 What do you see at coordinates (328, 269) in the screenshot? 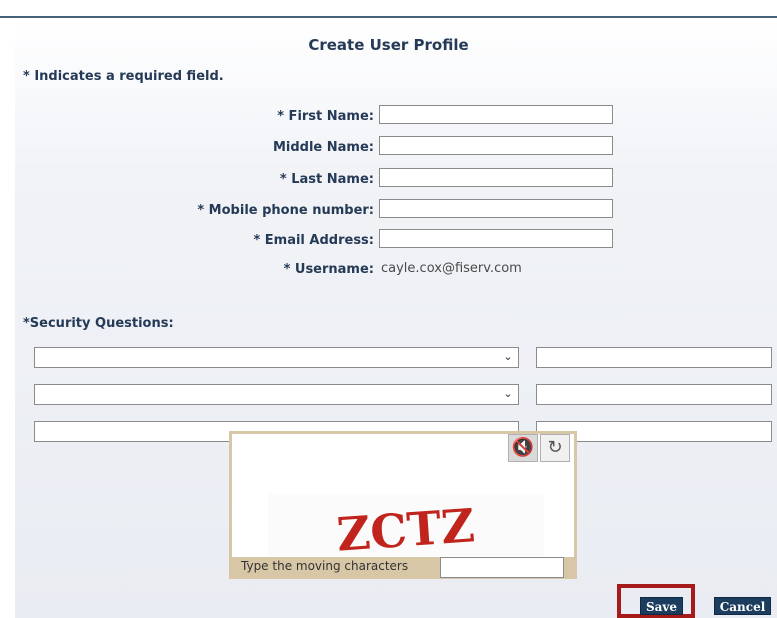
I see `username-label: * Username:` at bounding box center [328, 269].